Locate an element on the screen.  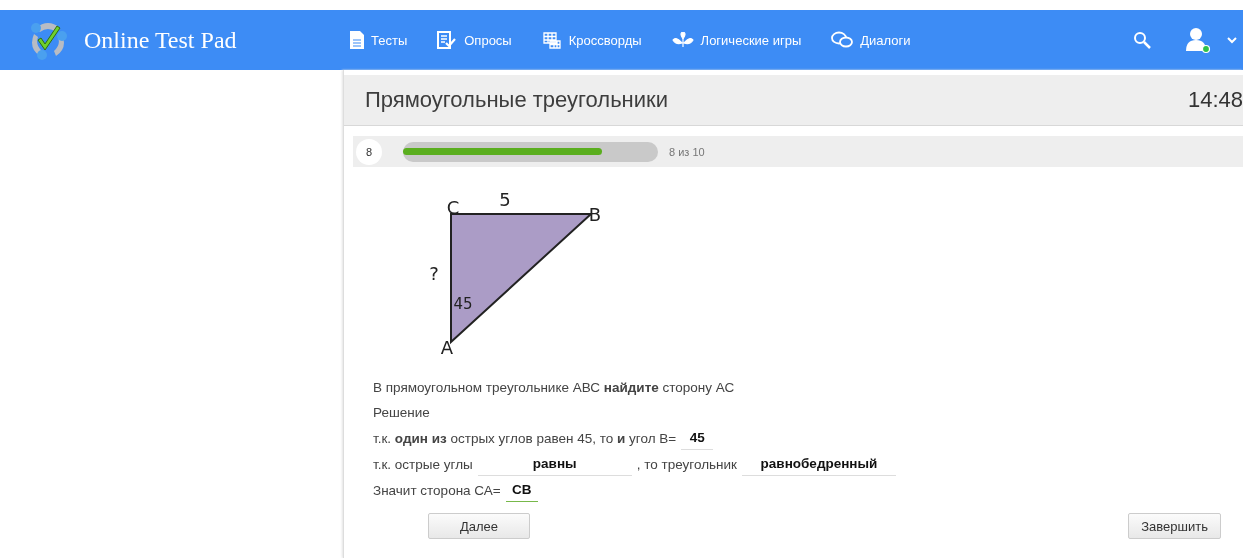
solution-text: т.к. один из острых углов равен 45, то и угол В= is located at coordinates (525, 438).